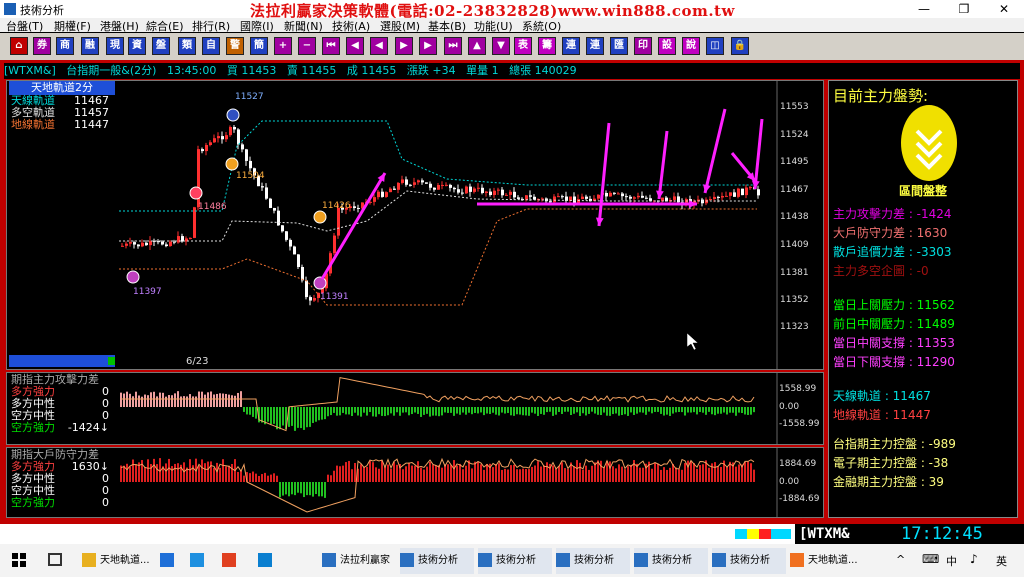 The height and width of the screenshot is (577, 1024). Describe the element at coordinates (111, 361) in the screenshot. I see `scroll-thumb` at that location.